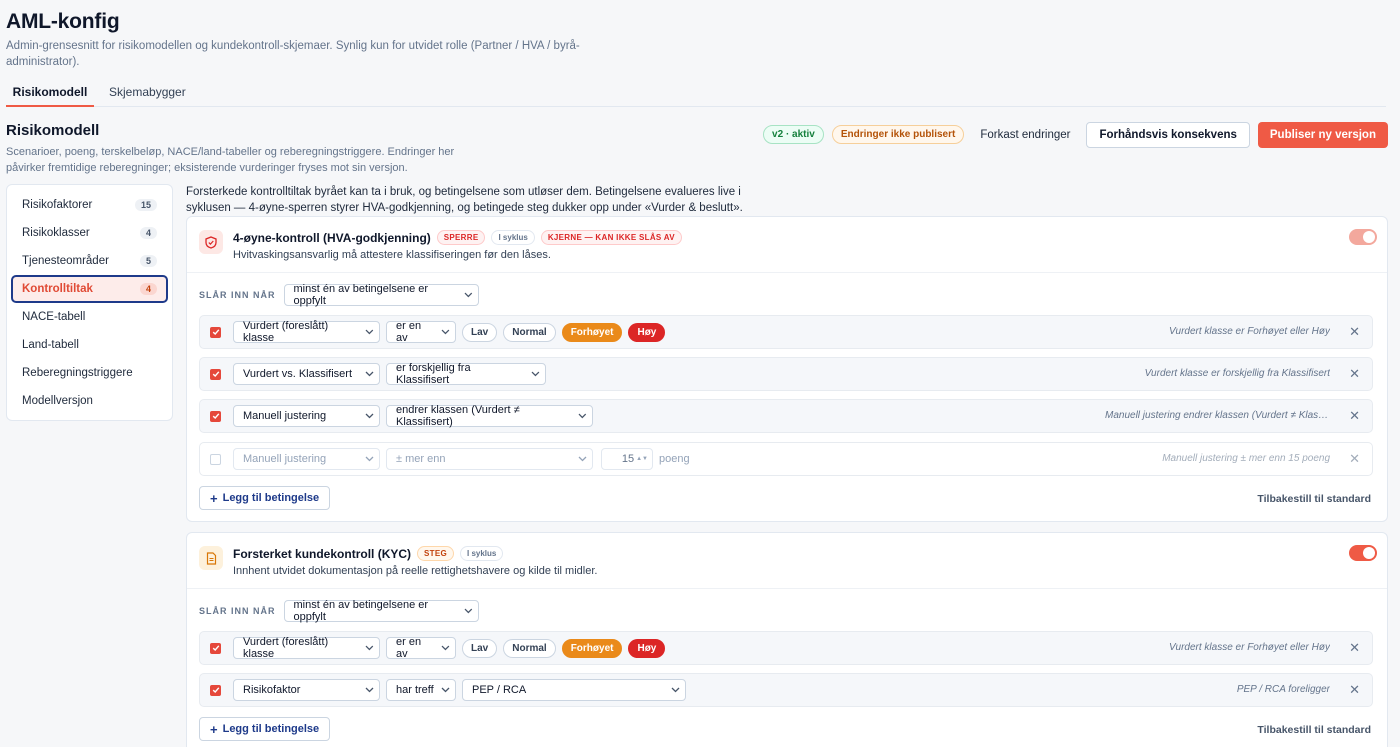  I want to click on sidebar-item-label: Modellversjon, so click(57, 401).